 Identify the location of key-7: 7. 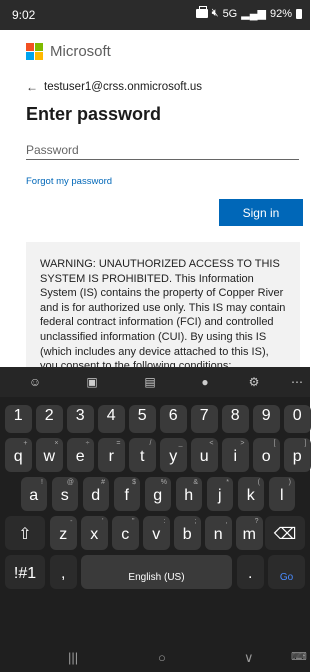
(204, 419).